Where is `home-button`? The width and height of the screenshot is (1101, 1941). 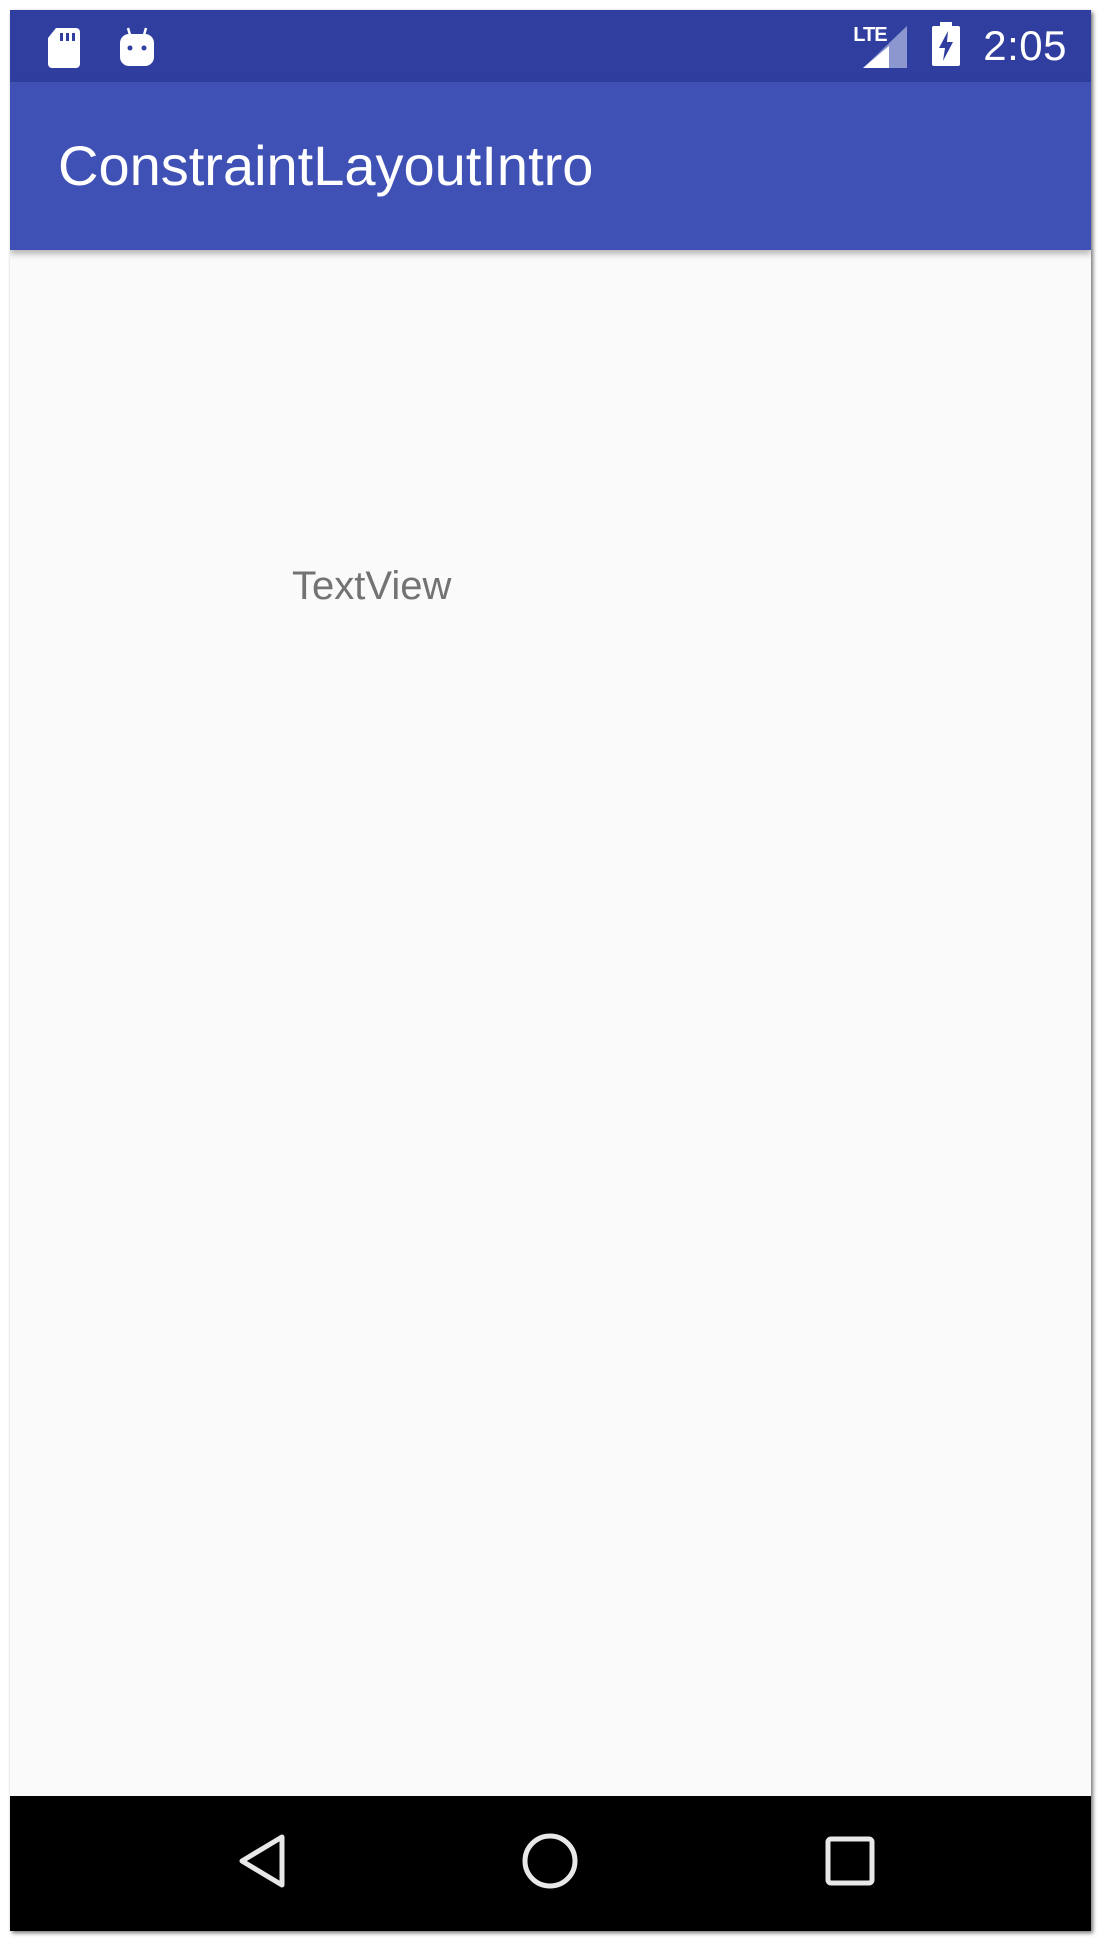 home-button is located at coordinates (550, 1863).